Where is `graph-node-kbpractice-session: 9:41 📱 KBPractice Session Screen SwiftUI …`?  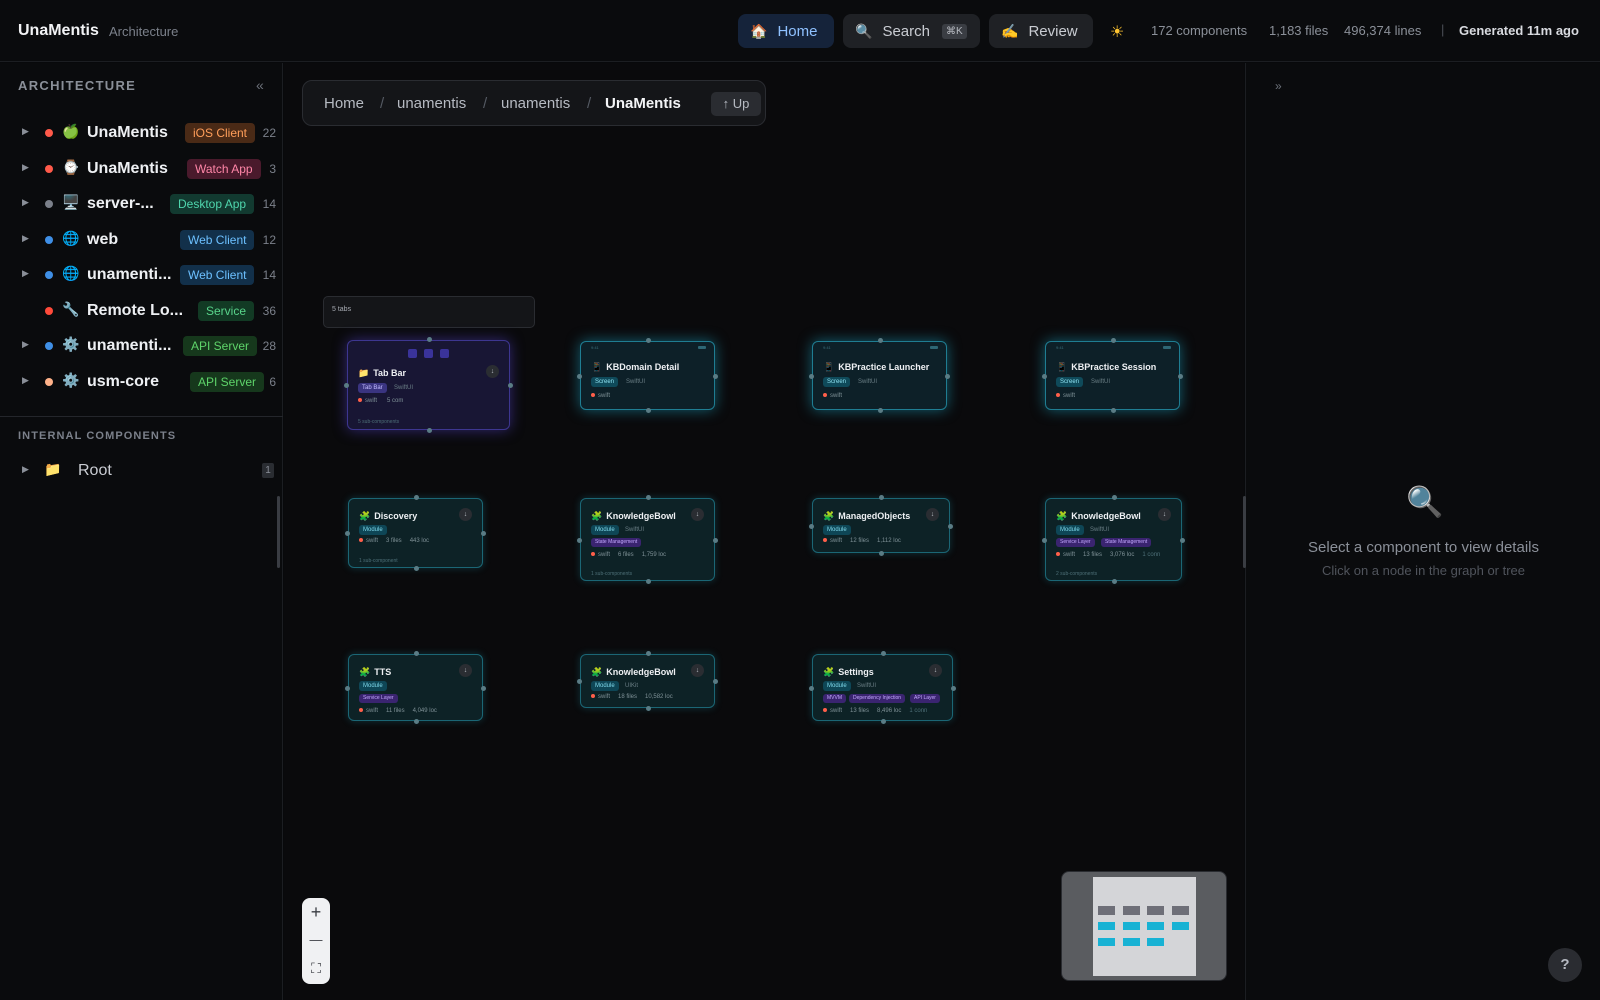 graph-node-kbpractice-session: 9:41 📱 KBPractice Session Screen SwiftUI … is located at coordinates (1112, 375).